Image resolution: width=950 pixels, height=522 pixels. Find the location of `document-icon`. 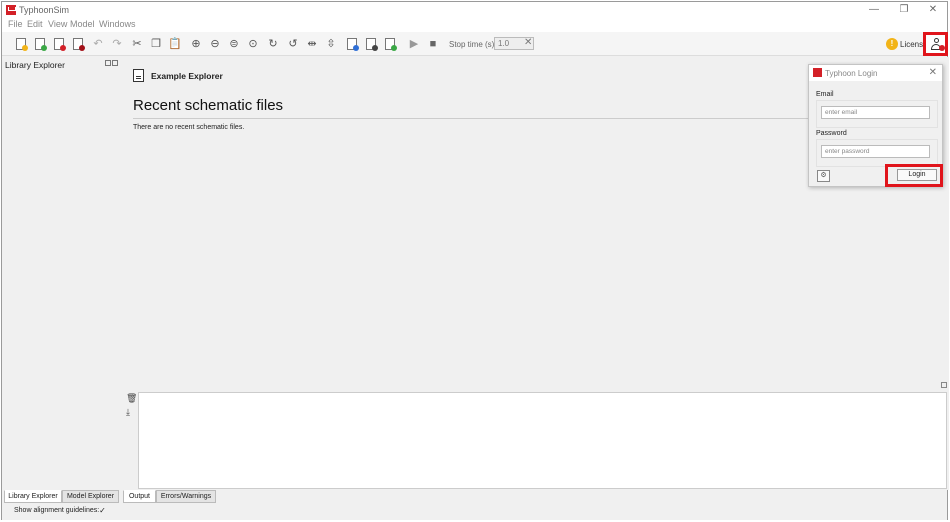

document-icon is located at coordinates (138, 75).